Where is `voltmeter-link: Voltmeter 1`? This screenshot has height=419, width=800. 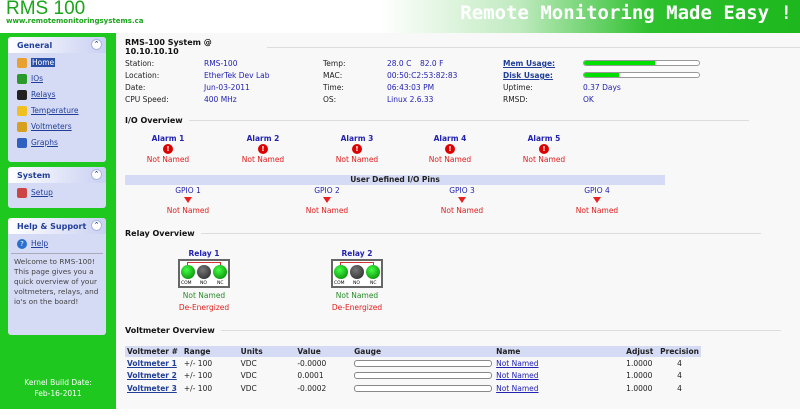 voltmeter-link: Voltmeter 1 is located at coordinates (152, 363).